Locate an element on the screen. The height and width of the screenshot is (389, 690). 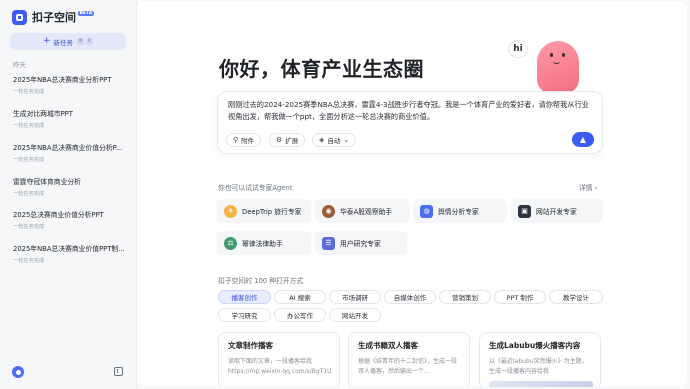
agent-card-user-research: ☰ 用户研究专家 is located at coordinates (361, 243).